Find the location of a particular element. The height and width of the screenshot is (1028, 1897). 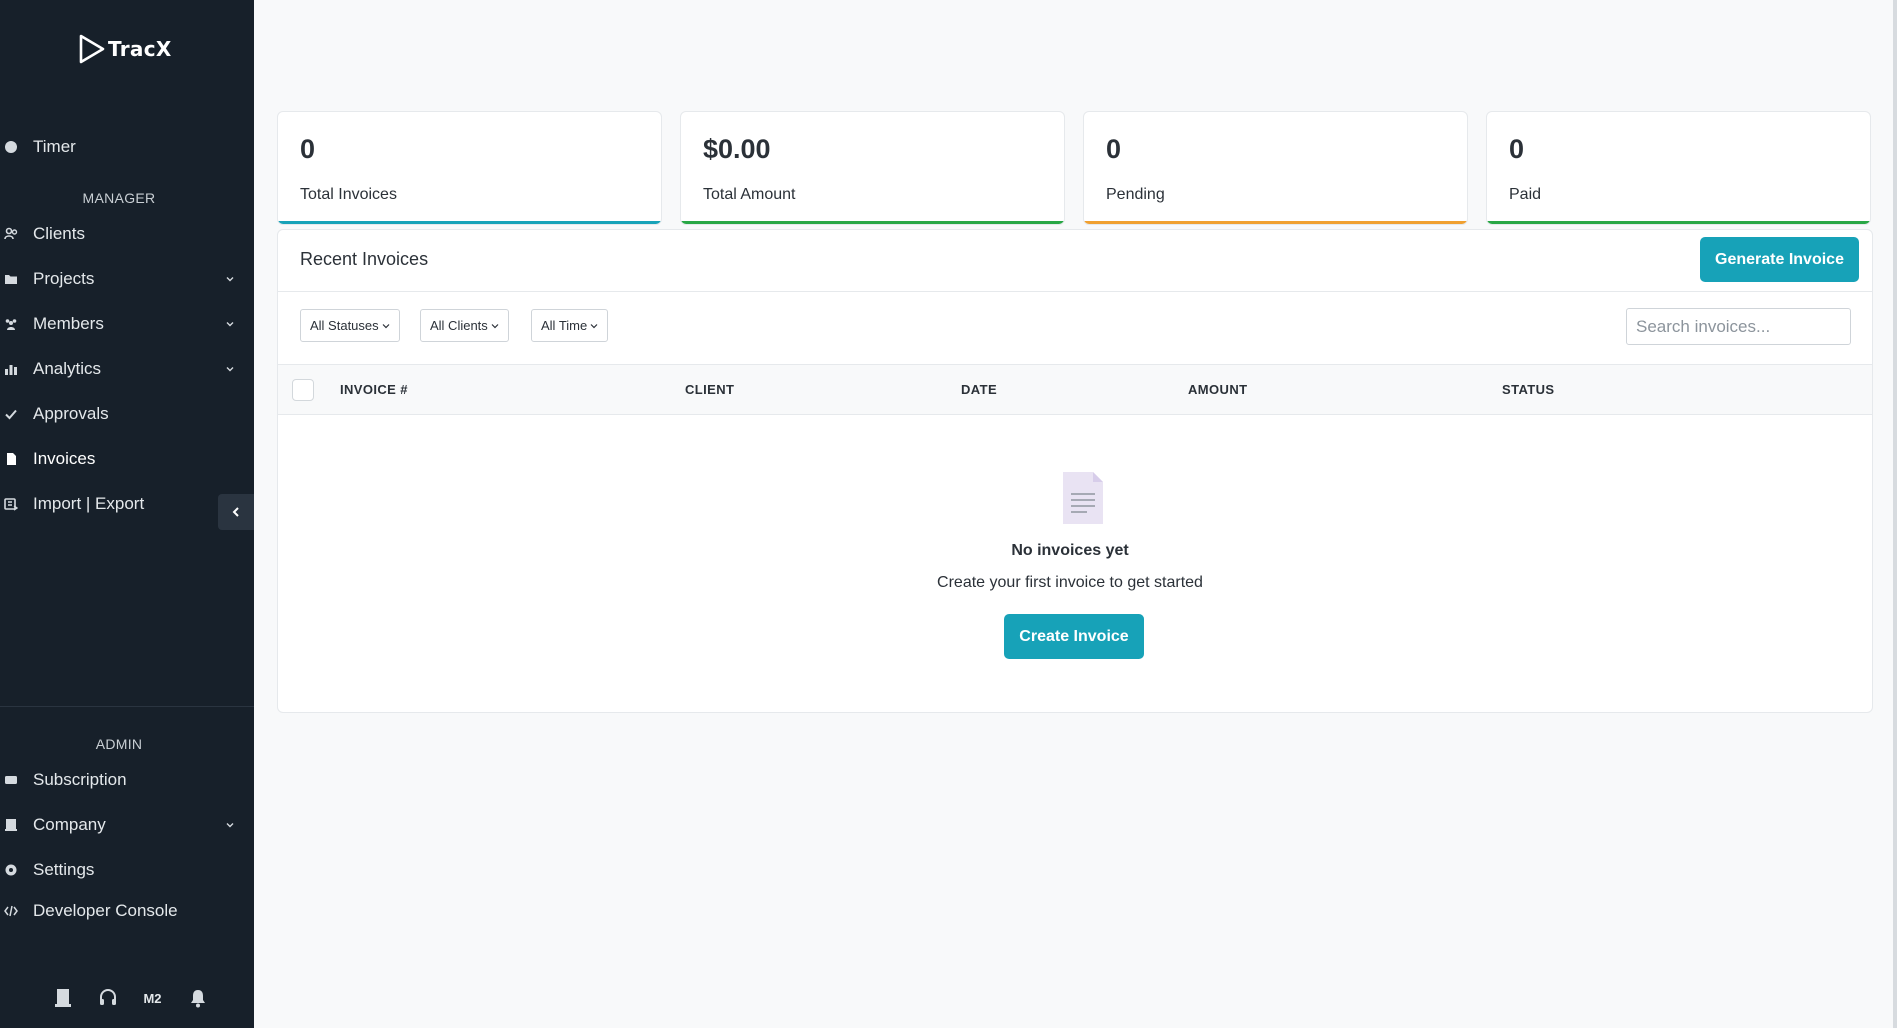

sidebar-item-members: Members is located at coordinates (127, 324).